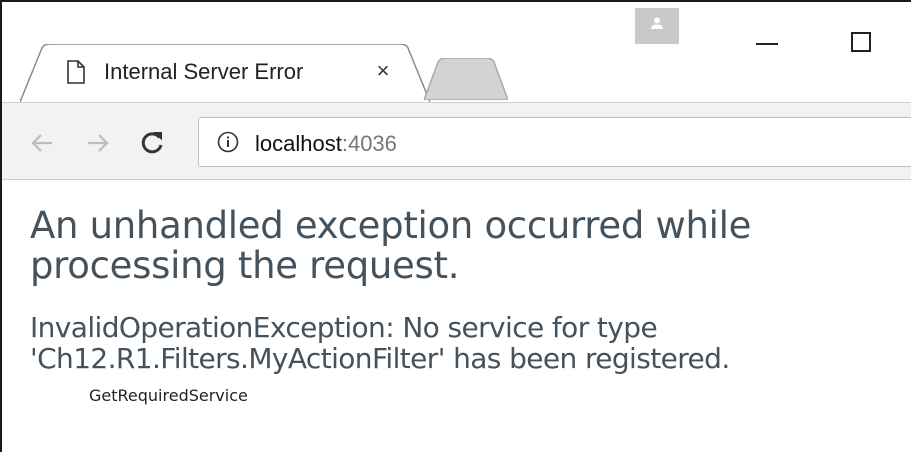 The height and width of the screenshot is (452, 911). What do you see at coordinates (298, 143) in the screenshot?
I see `url-host: localhost` at bounding box center [298, 143].